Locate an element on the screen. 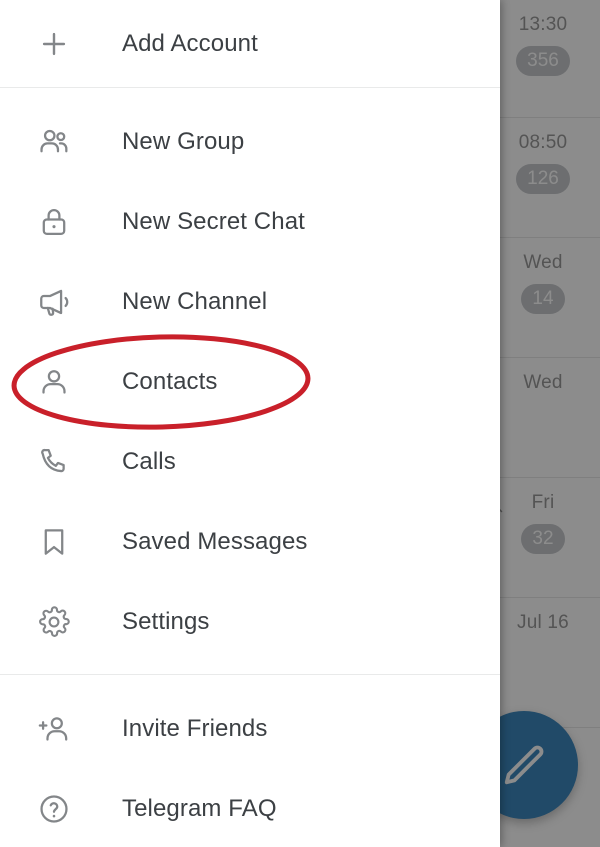 This screenshot has width=600, height=847. drawer-item-calls: Calls is located at coordinates (250, 462).